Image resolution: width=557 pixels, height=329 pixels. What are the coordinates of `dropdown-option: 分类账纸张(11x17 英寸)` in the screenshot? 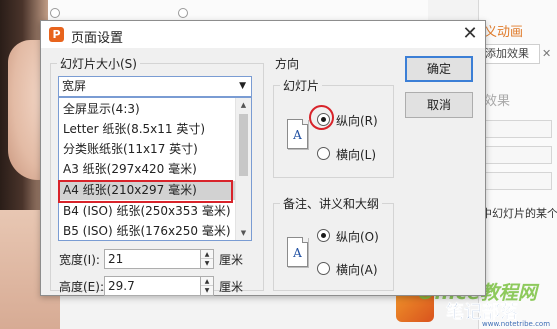 It's located at (147, 149).